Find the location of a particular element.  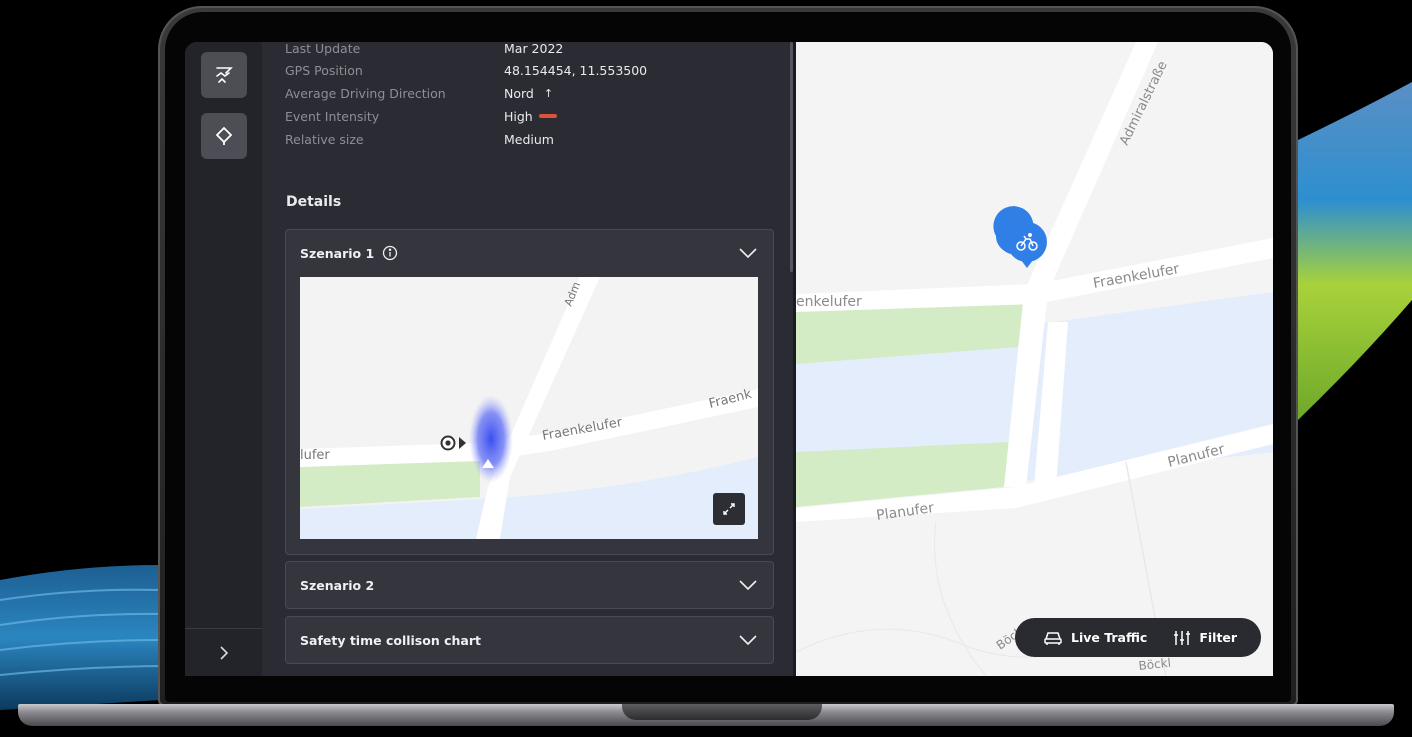

rail-divider is located at coordinates (223, 628).